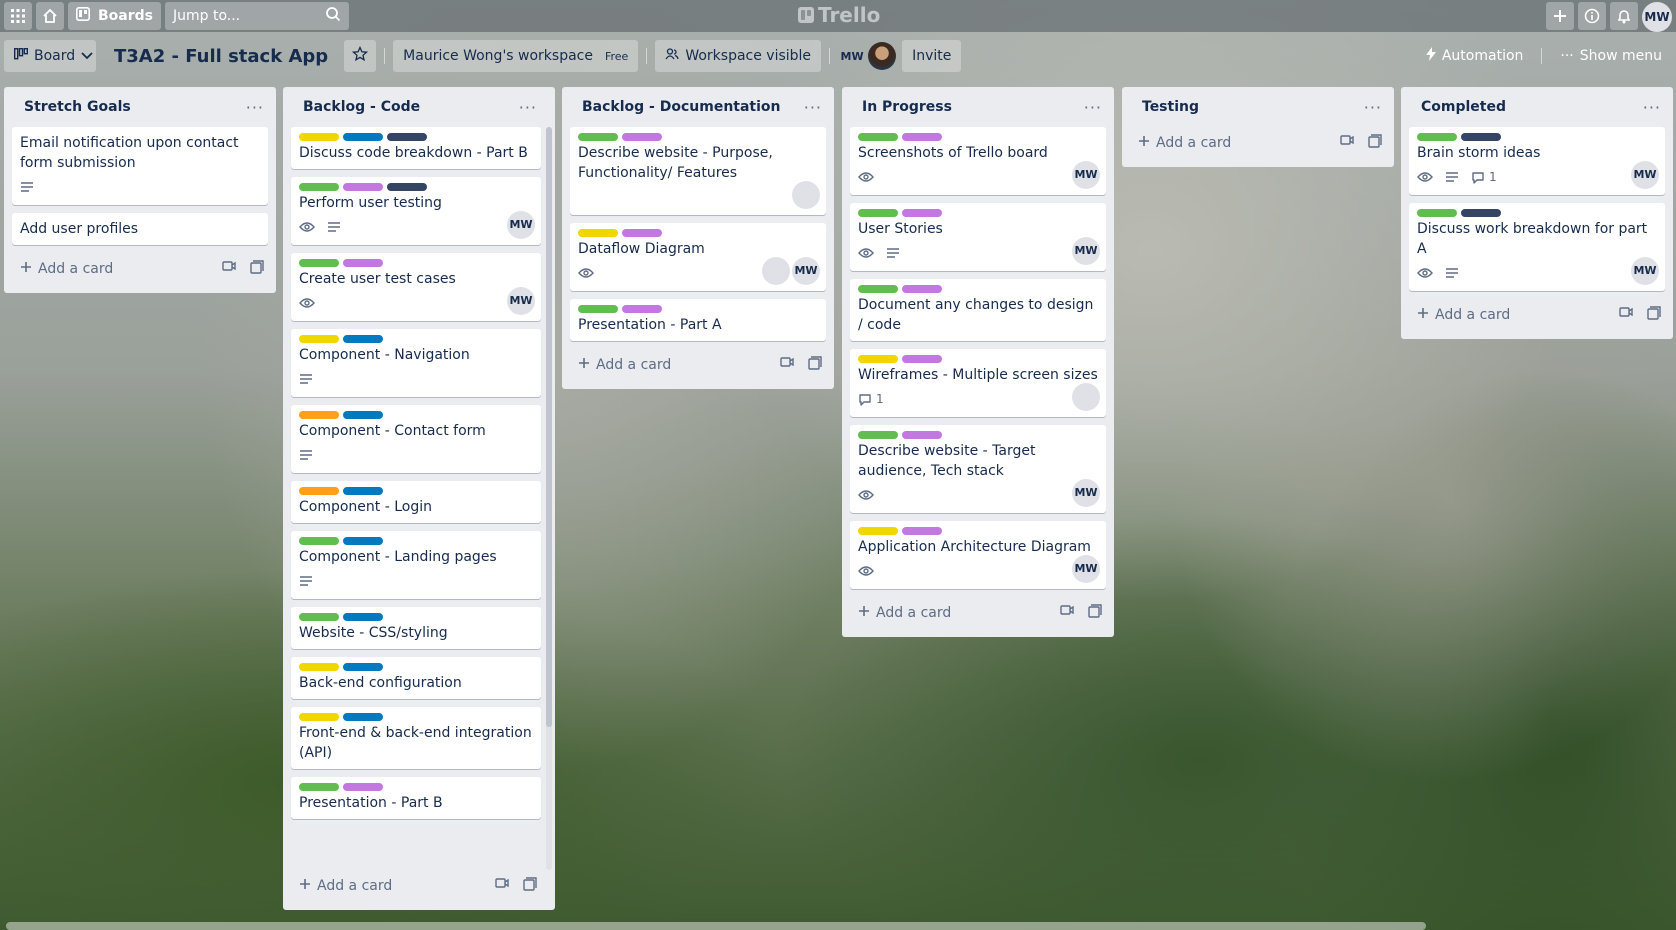 Image resolution: width=1676 pixels, height=930 pixels. Describe the element at coordinates (978, 383) in the screenshot. I see `card: Wireframes - Multiple screen sizes 1` at that location.